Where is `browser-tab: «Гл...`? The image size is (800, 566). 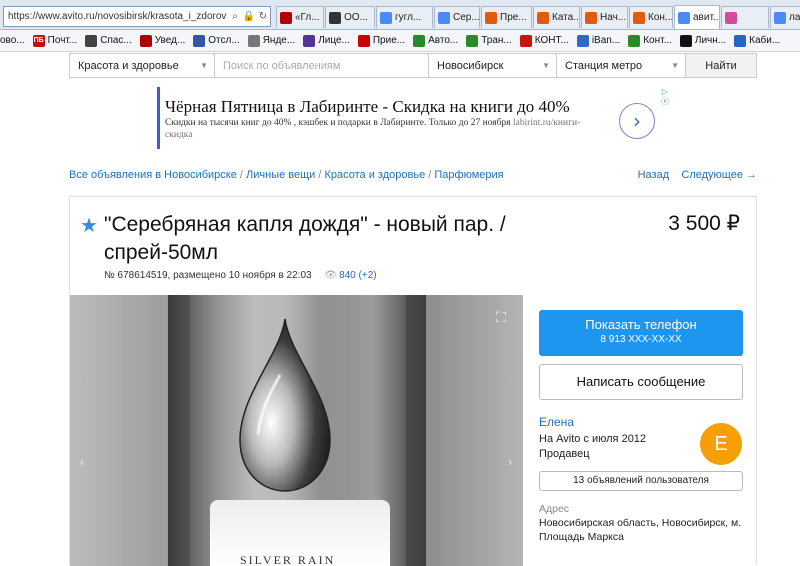
browser-tab: «Гл... is located at coordinates (300, 17).